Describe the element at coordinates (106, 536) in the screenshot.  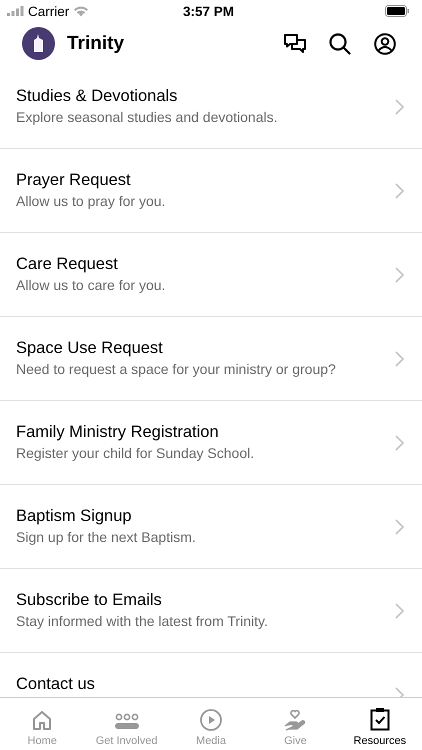
I see `row-subtitle: Sign up for the next Baptism.` at that location.